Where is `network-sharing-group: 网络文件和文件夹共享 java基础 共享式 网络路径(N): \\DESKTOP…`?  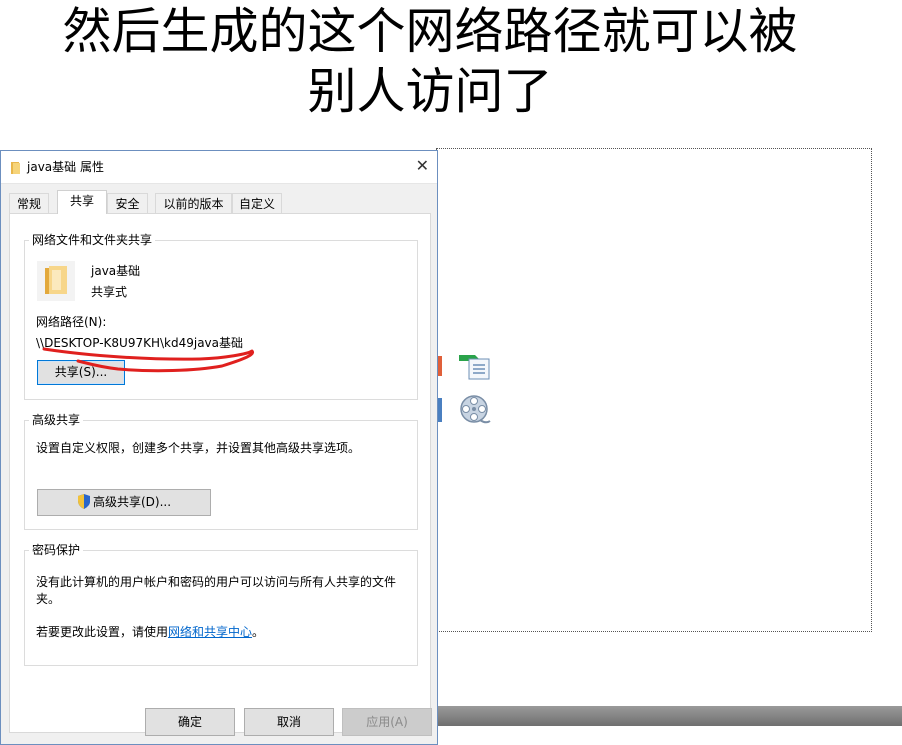 network-sharing-group: 网络文件和文件夹共享 java基础 共享式 网络路径(N): \\DESKTOP… is located at coordinates (221, 316).